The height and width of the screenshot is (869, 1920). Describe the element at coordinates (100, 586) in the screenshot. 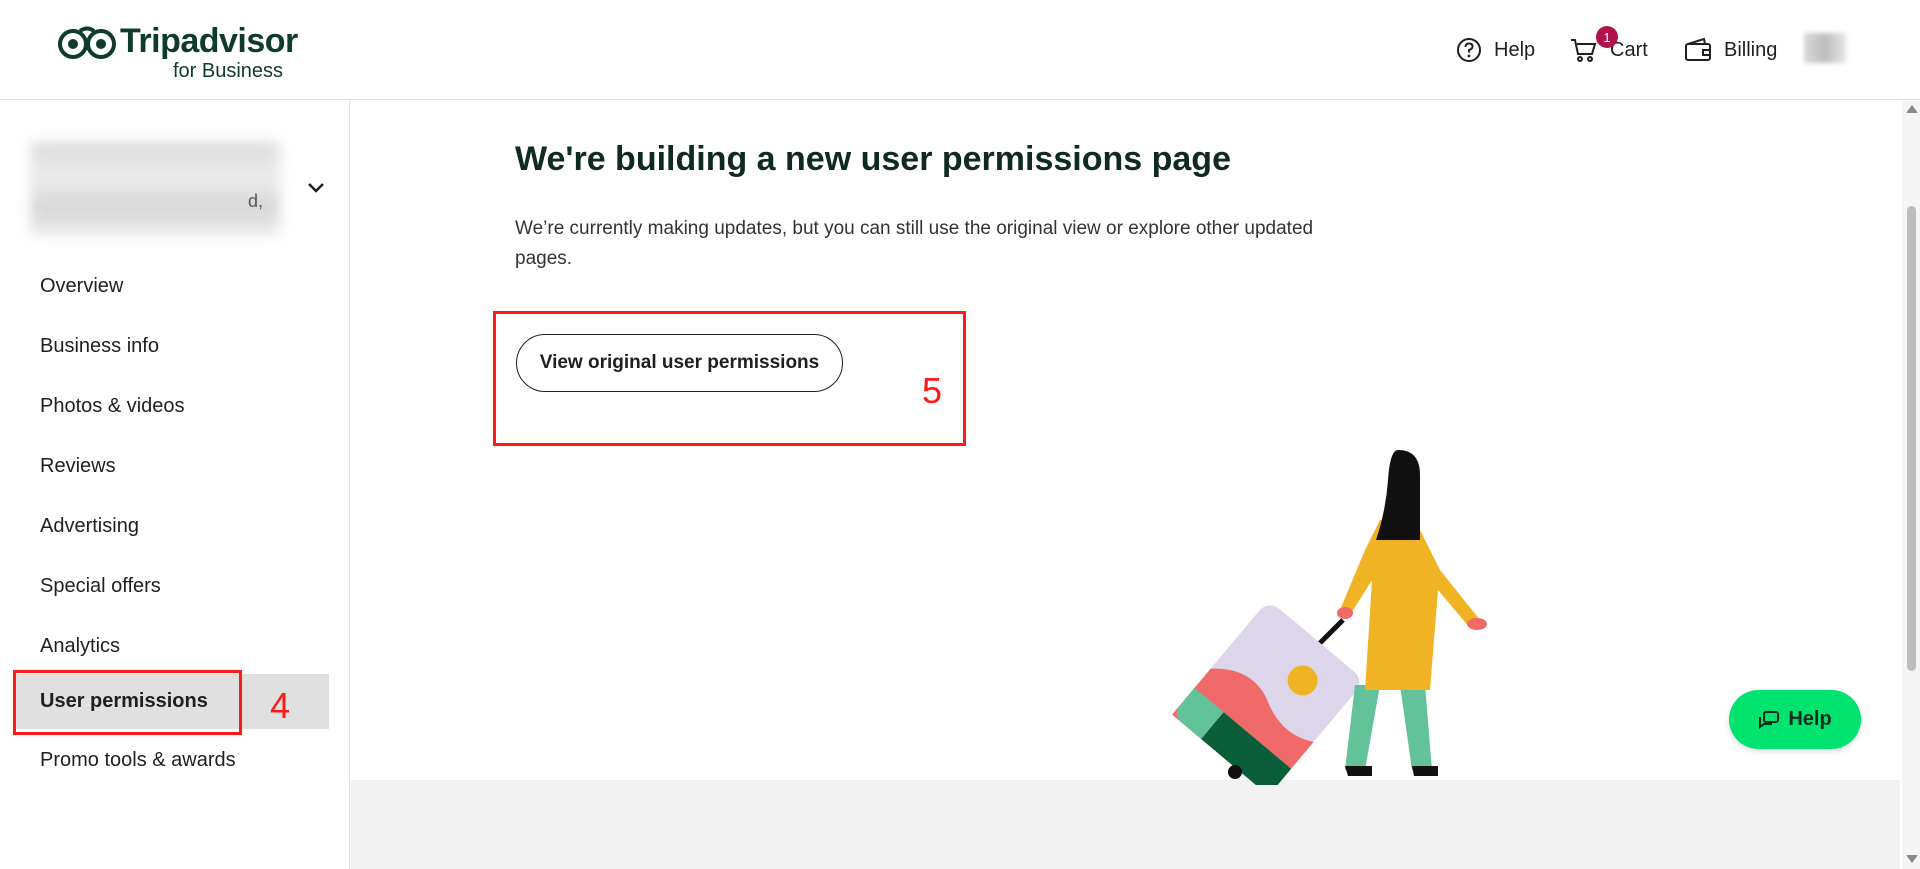

I see `sidebar-item-special-offers: Special offers` at that location.